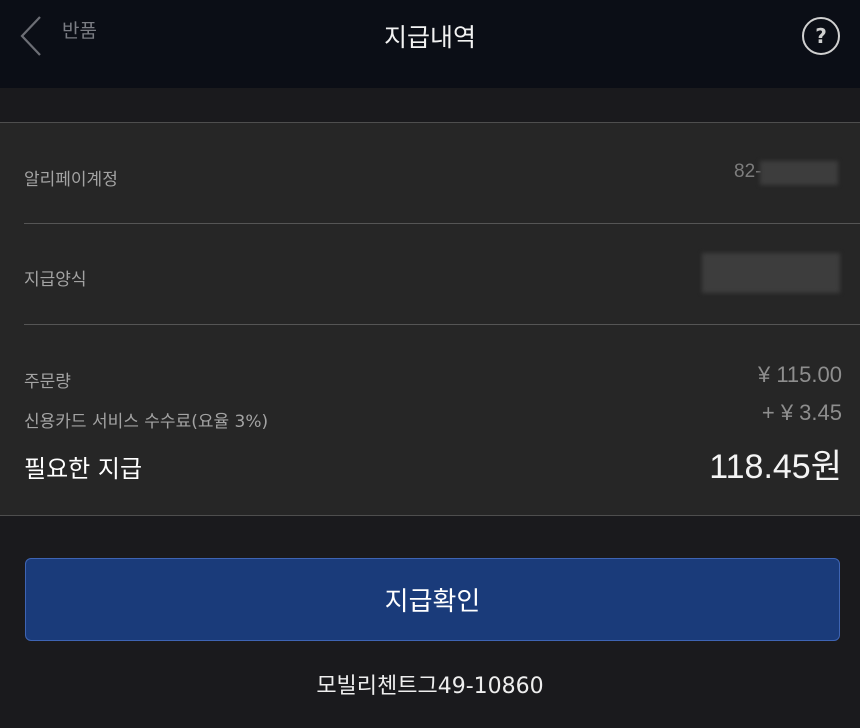  What do you see at coordinates (799, 374) in the screenshot?
I see `order-amount-value: ¥ 115.00` at bounding box center [799, 374].